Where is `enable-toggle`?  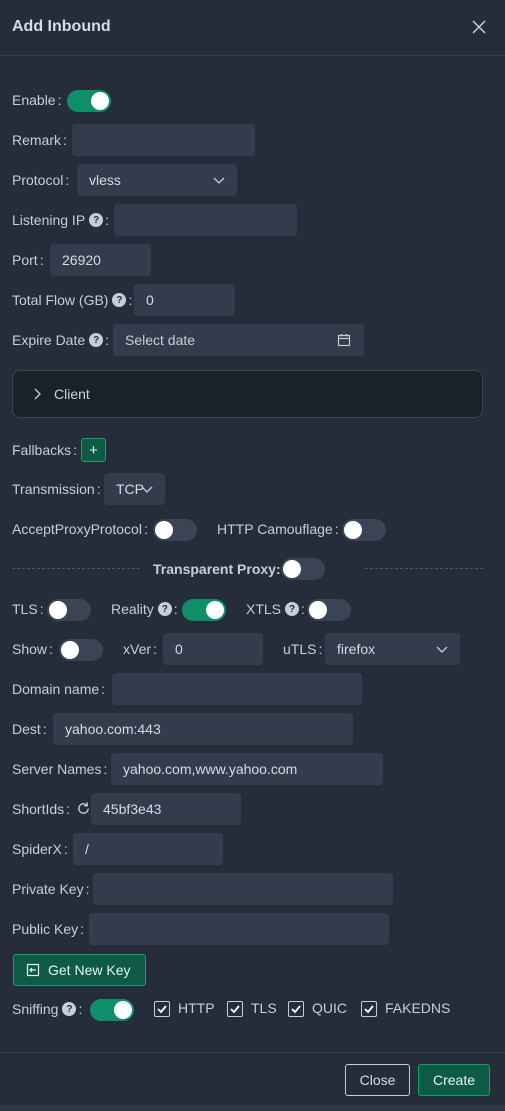 enable-toggle is located at coordinates (89, 101).